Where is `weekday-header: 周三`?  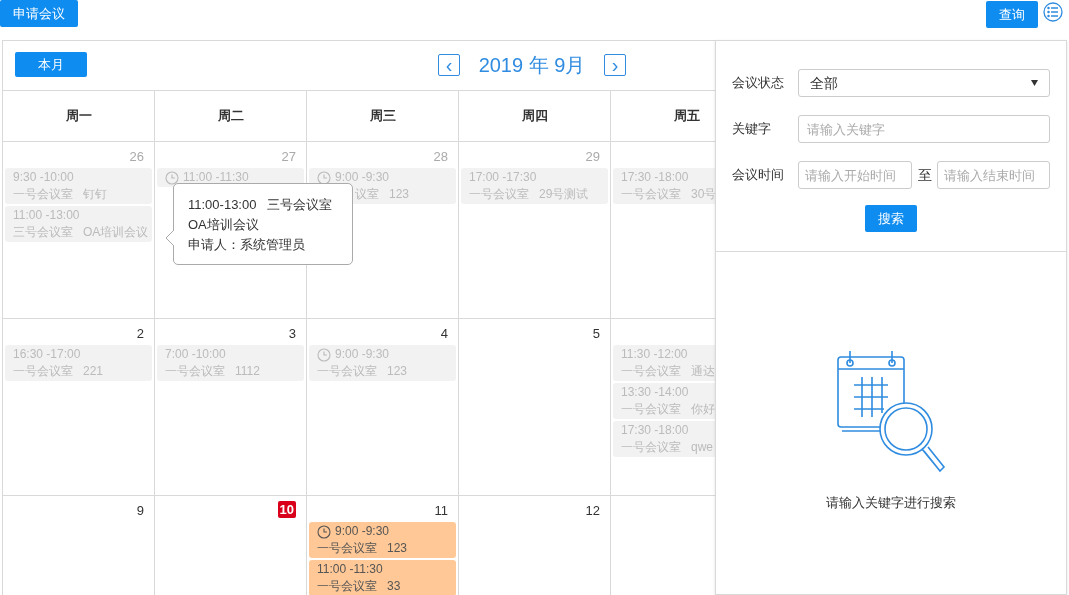
weekday-header: 周三 is located at coordinates (382, 116).